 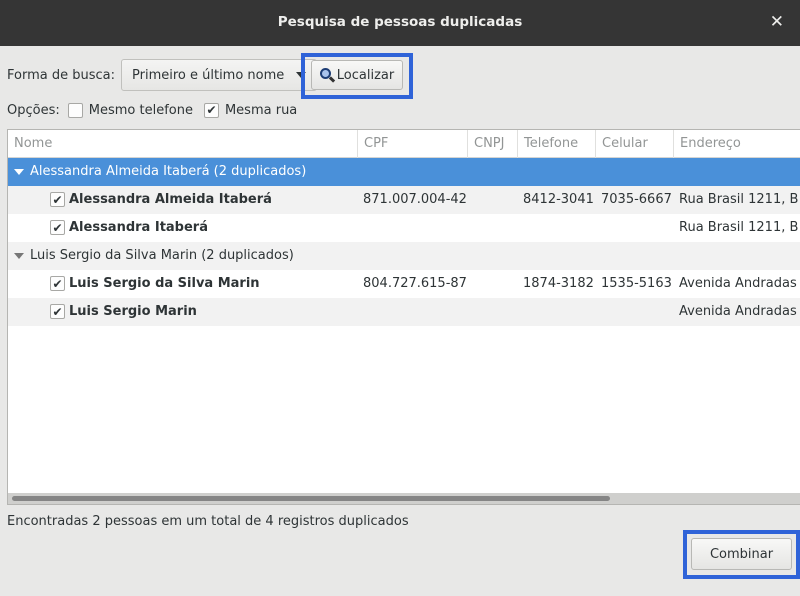 I want to click on column-header-name: Nome, so click(x=183, y=144).